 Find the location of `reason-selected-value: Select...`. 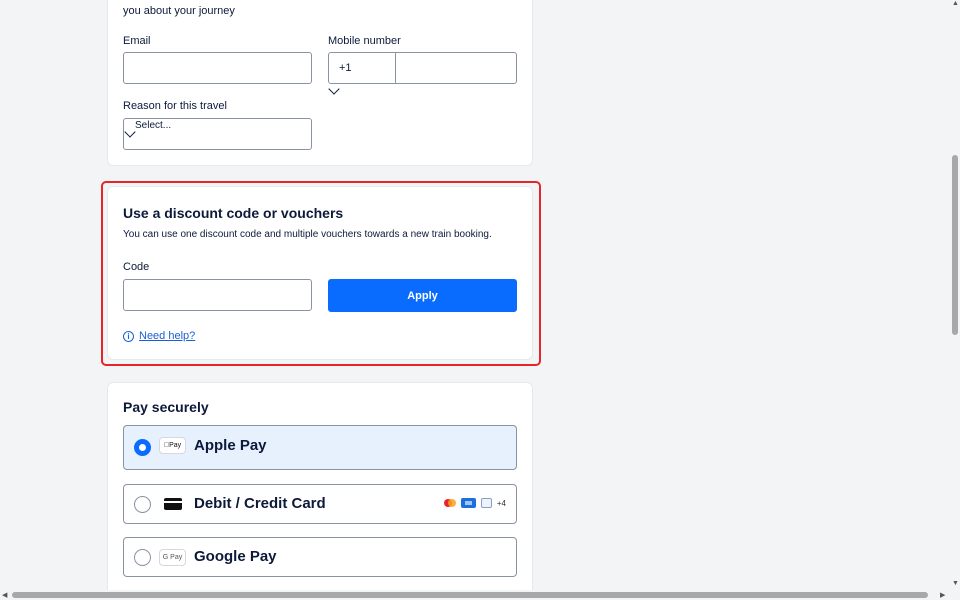

reason-selected-value: Select... is located at coordinates (153, 125).